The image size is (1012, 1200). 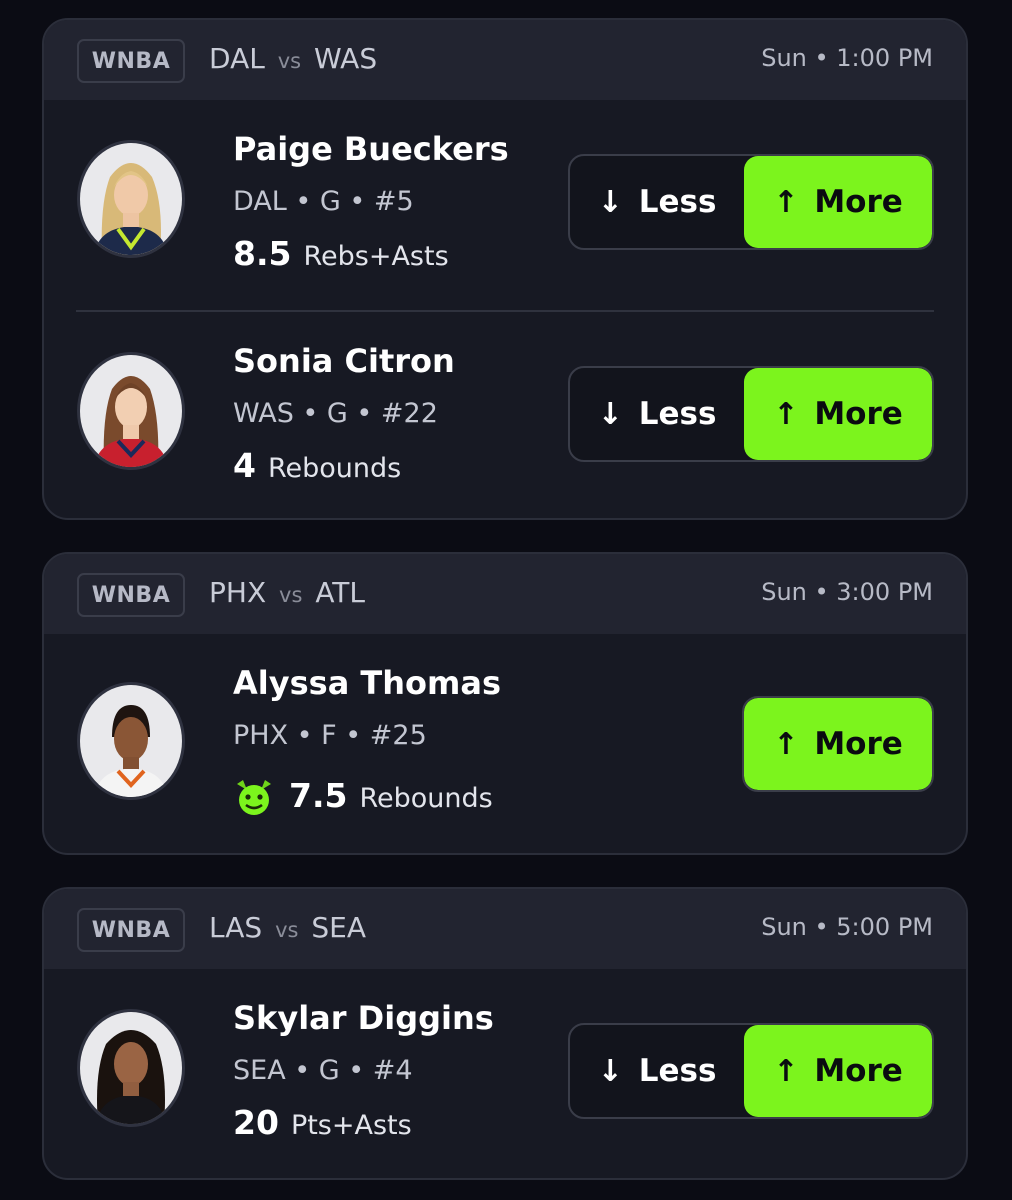 I want to click on game-time: Sun • 3:00 PM, so click(x=847, y=592).